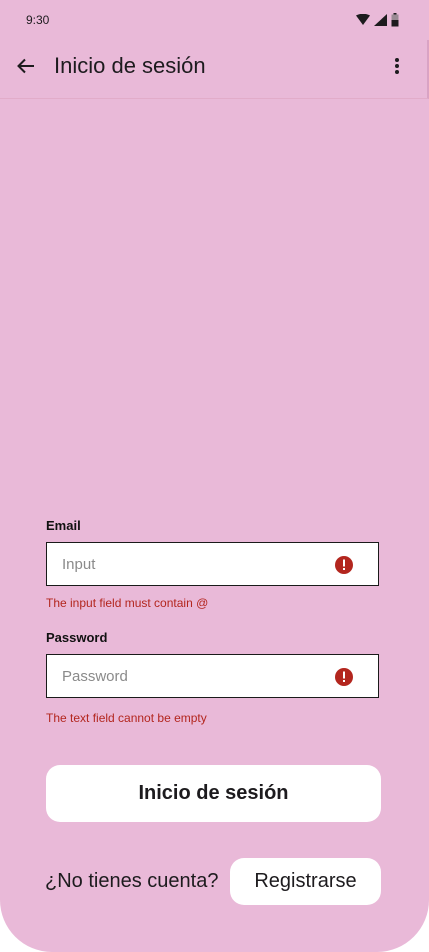 Image resolution: width=429 pixels, height=952 pixels. I want to click on register-button: Registrarse, so click(305, 881).